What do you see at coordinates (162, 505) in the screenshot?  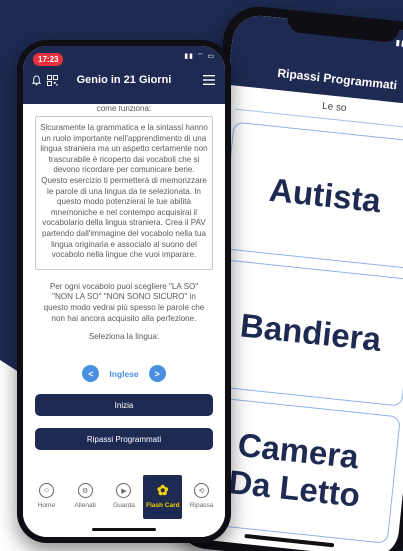 I see `tab-label: Flash Card` at bounding box center [162, 505].